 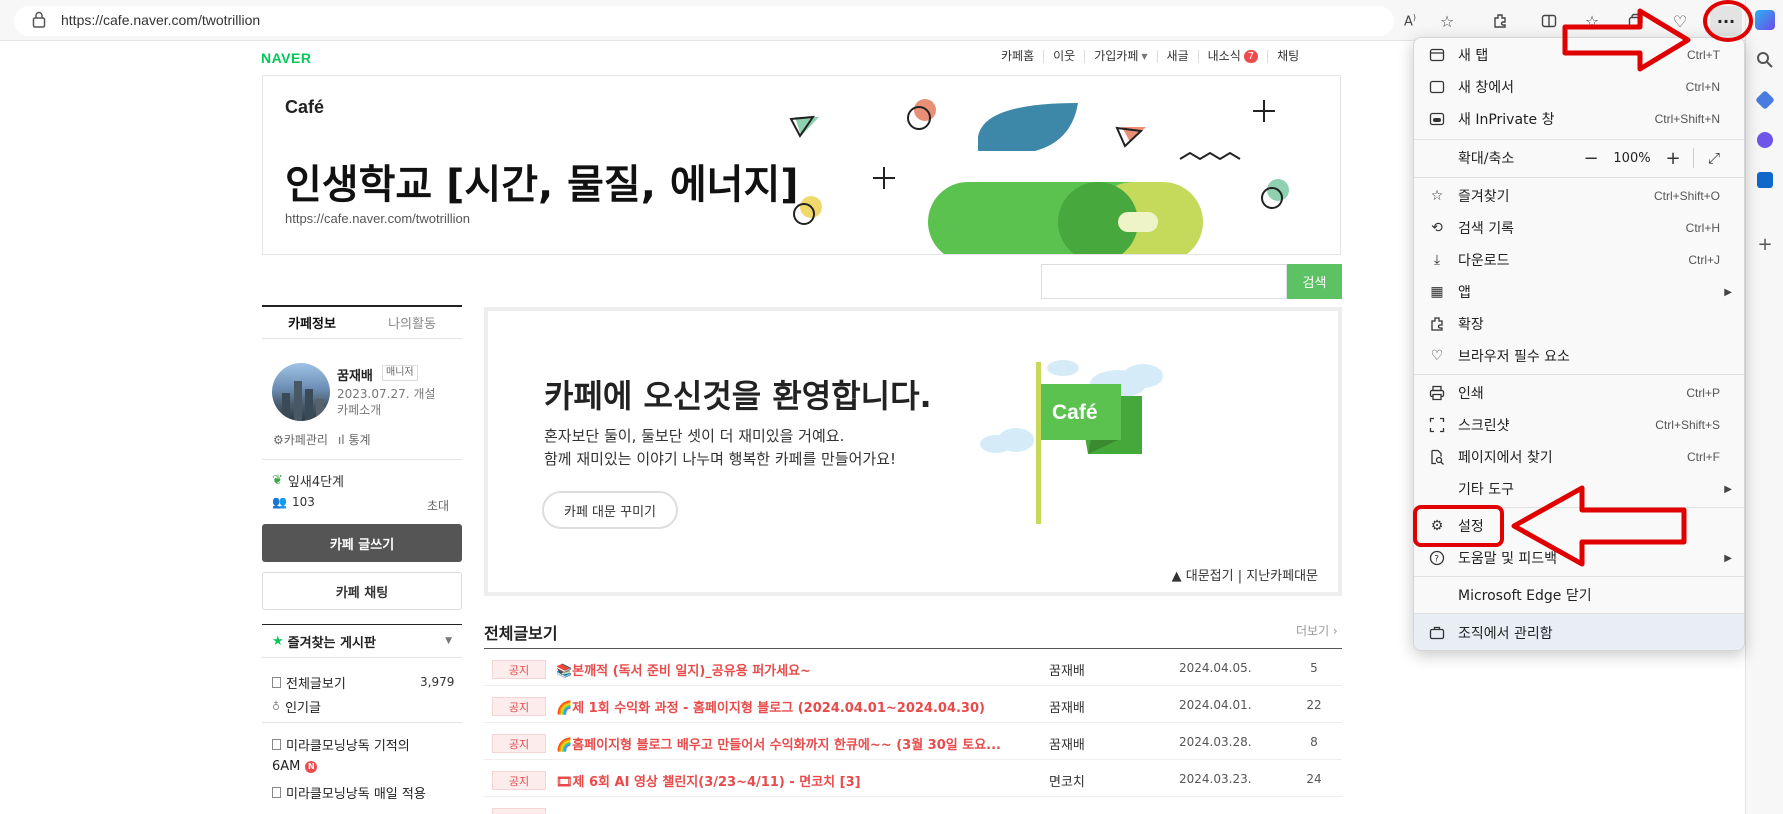 I want to click on manager-avatar, so click(x=301, y=392).